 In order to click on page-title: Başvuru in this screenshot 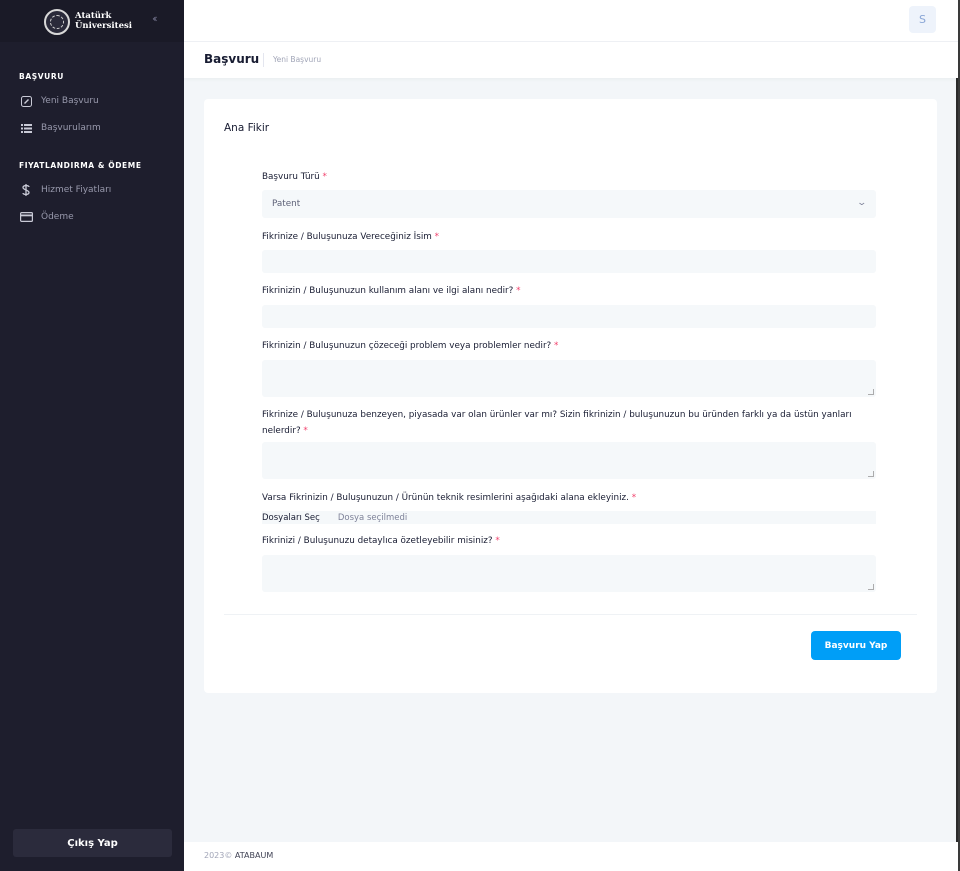, I will do `click(232, 59)`.